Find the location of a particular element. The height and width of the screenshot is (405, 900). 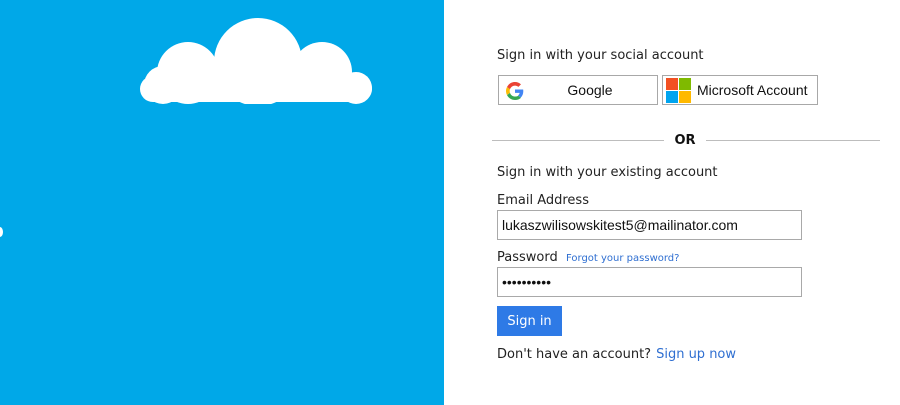

cloud-icon is located at coordinates (256, 61).